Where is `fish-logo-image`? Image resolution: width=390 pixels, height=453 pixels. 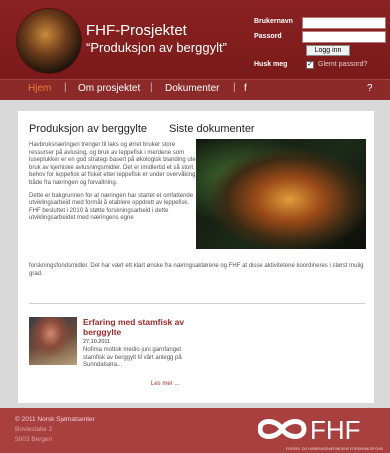 fish-logo-image is located at coordinates (49, 41).